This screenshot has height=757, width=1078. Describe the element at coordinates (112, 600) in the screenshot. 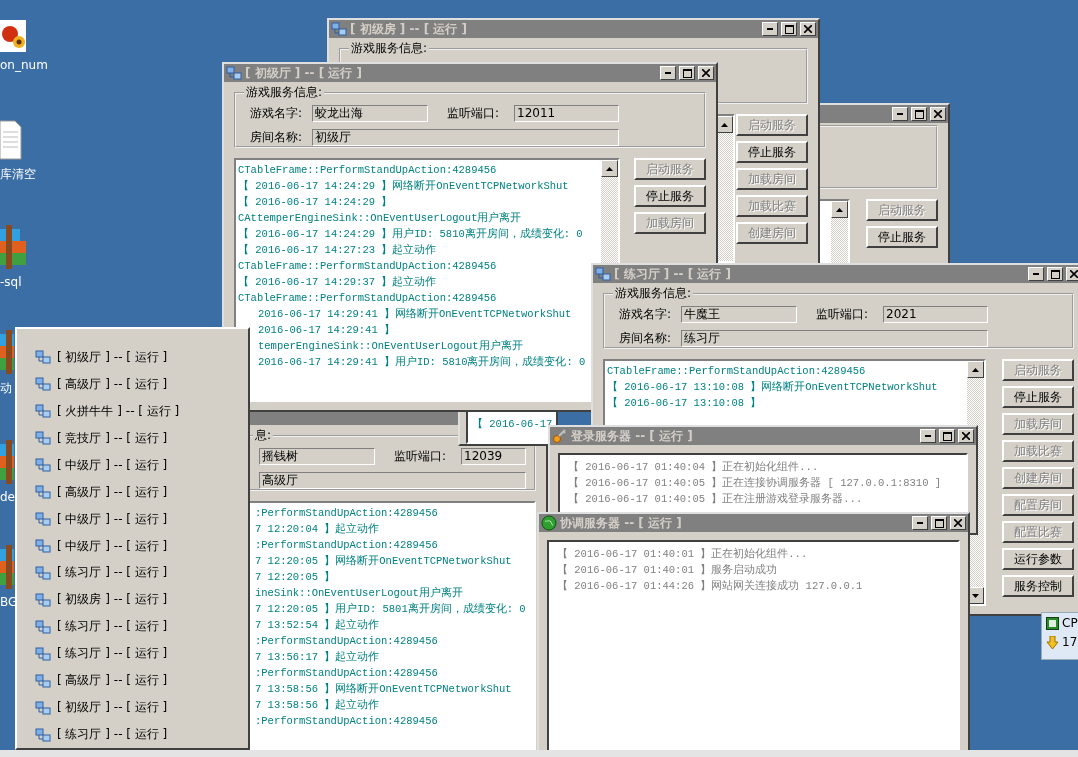

I see `menu-item: [ 初级房 ] -- [ 运行 ]` at that location.